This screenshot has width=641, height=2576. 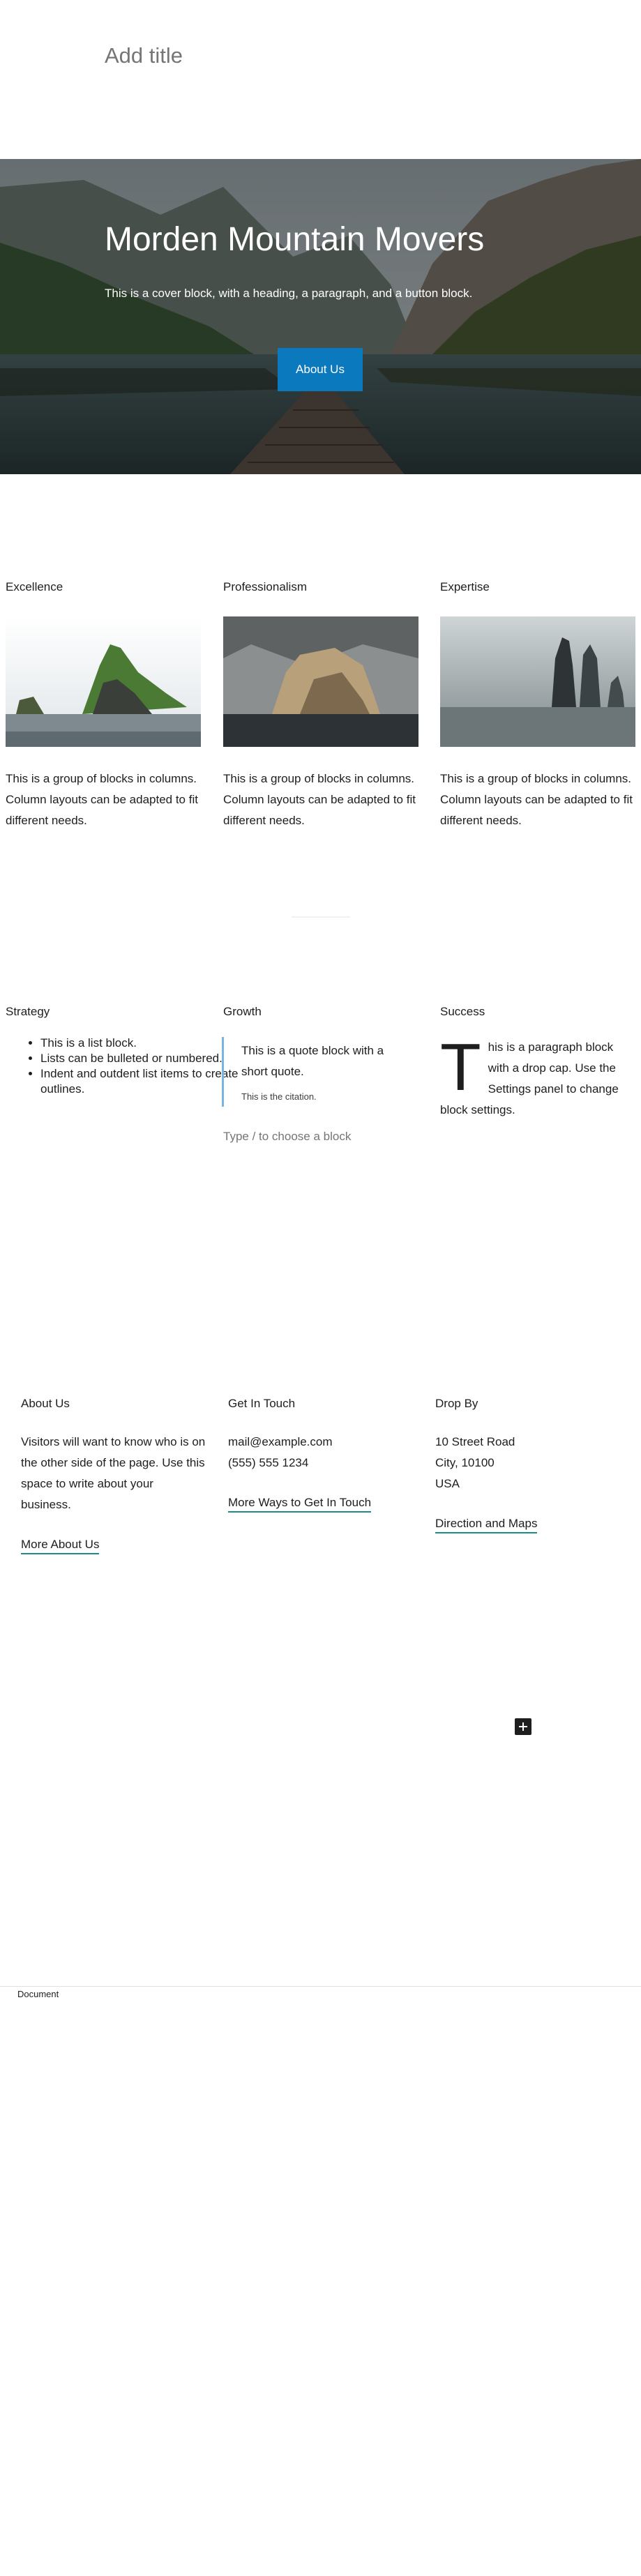 What do you see at coordinates (465, 1463) in the screenshot?
I see `footer-address-line2: City, 10100` at bounding box center [465, 1463].